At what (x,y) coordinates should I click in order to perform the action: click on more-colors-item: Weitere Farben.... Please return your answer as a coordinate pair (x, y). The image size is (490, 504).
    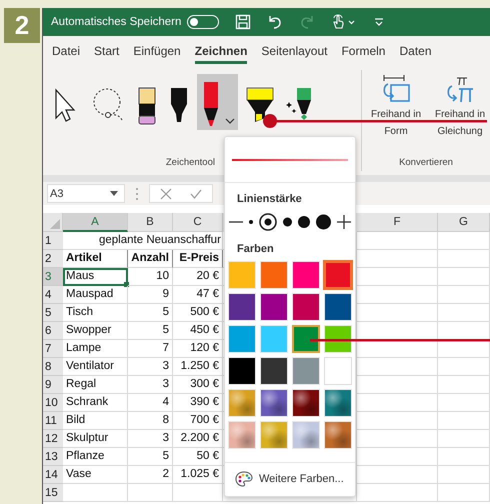
    Looking at the image, I should click on (290, 479).